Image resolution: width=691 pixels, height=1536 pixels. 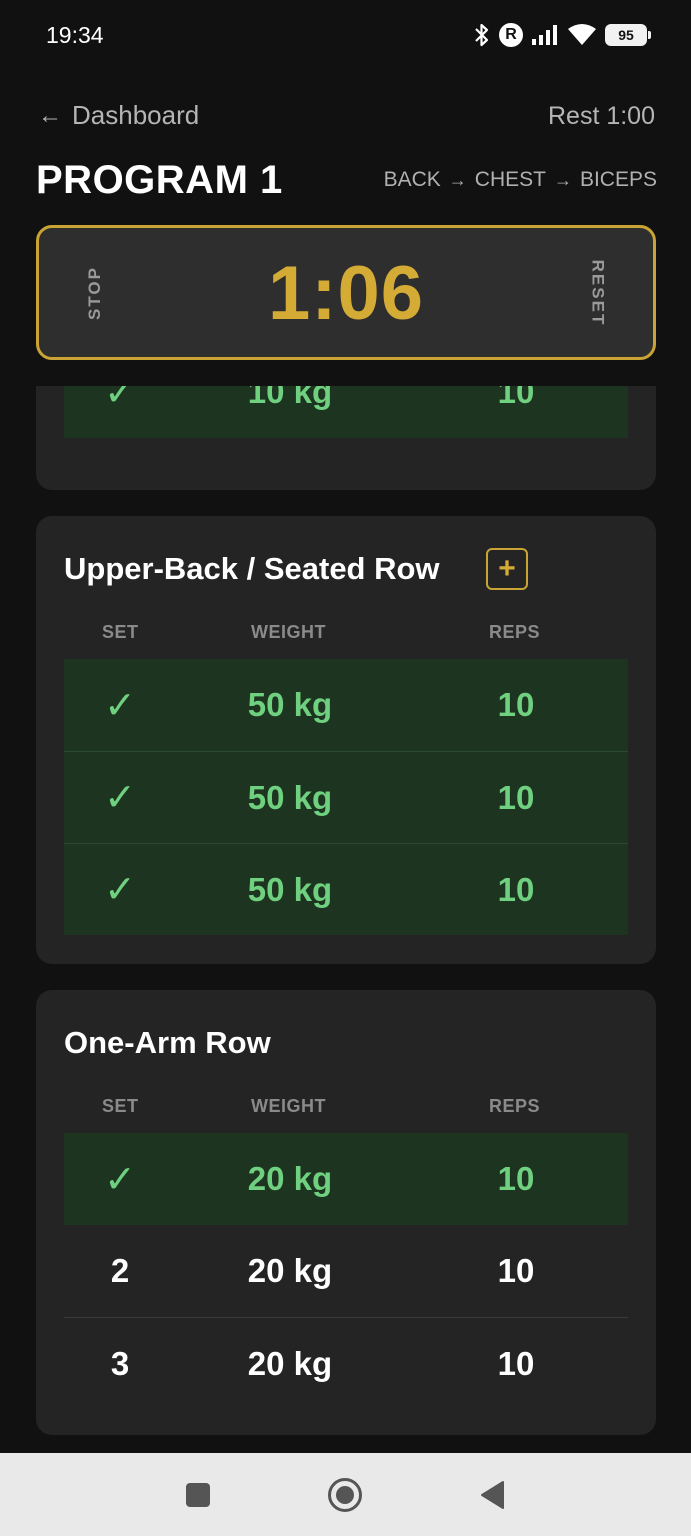 I want to click on recents-square-icon, so click(x=198, y=1495).